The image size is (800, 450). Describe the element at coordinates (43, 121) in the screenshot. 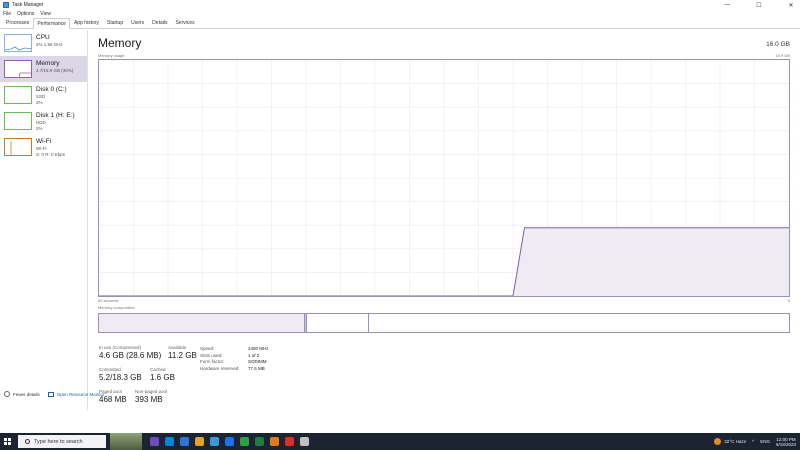

I see `sidebar-item-disk-1: Disk 1 (H: E:) HDD 2%` at that location.